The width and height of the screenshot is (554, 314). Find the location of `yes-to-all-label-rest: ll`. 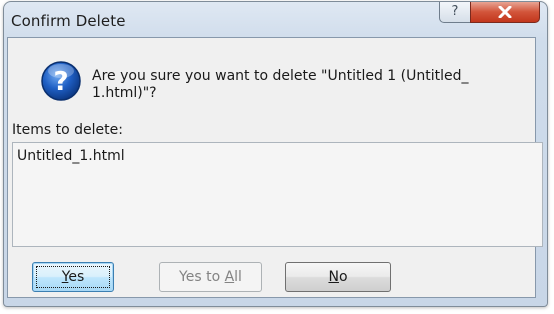

yes-to-all-label-rest: ll is located at coordinates (238, 277).